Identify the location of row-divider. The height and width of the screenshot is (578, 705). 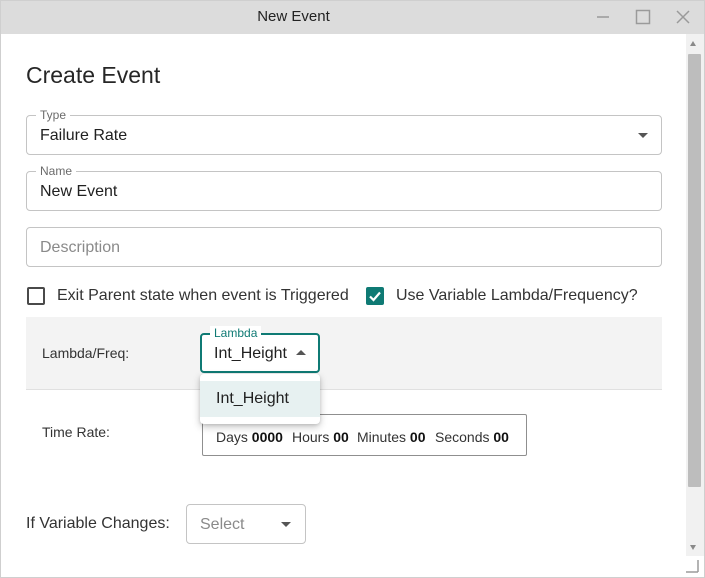
(344, 389).